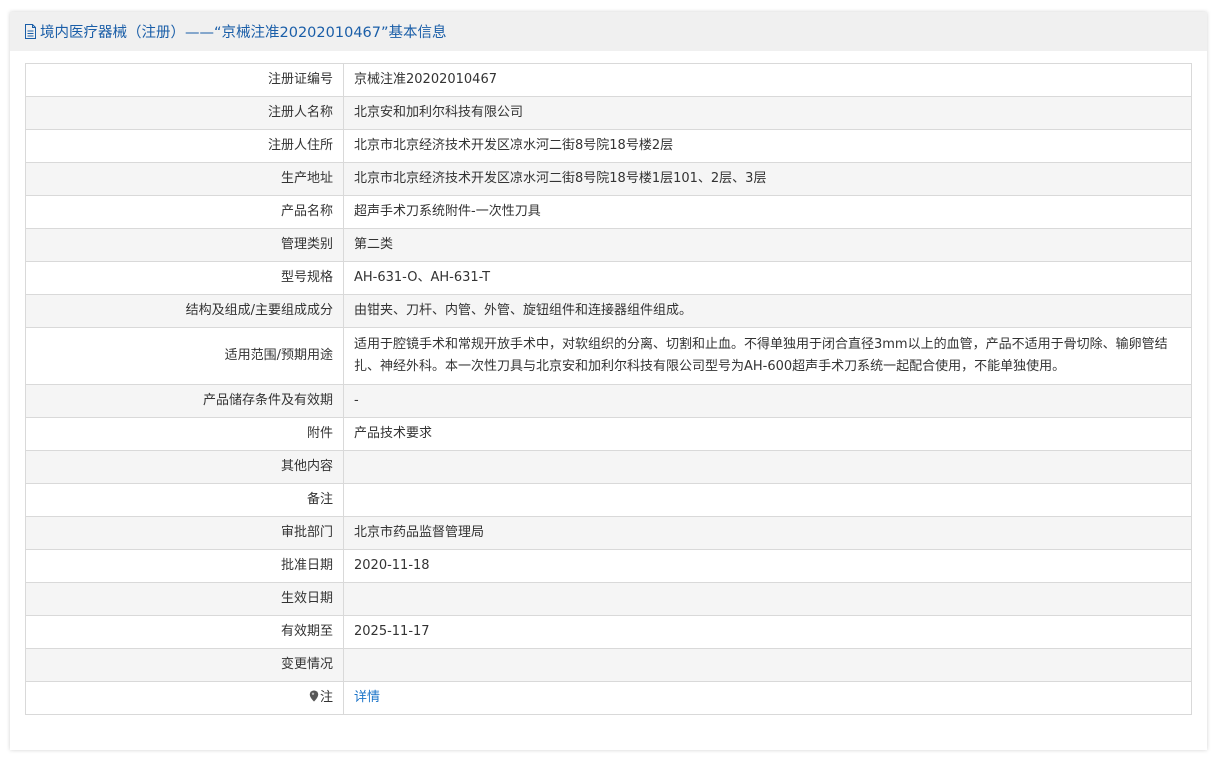  I want to click on field-label: 生效日期, so click(184, 599).